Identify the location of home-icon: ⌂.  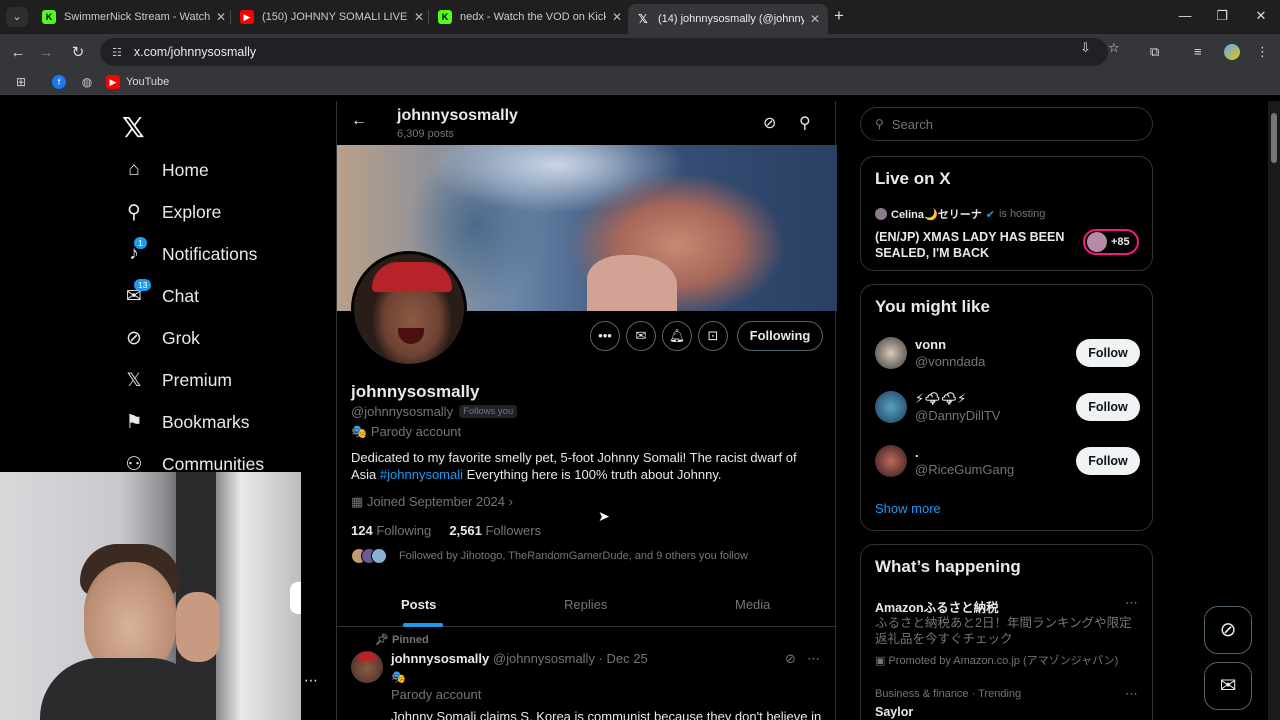
(134, 169).